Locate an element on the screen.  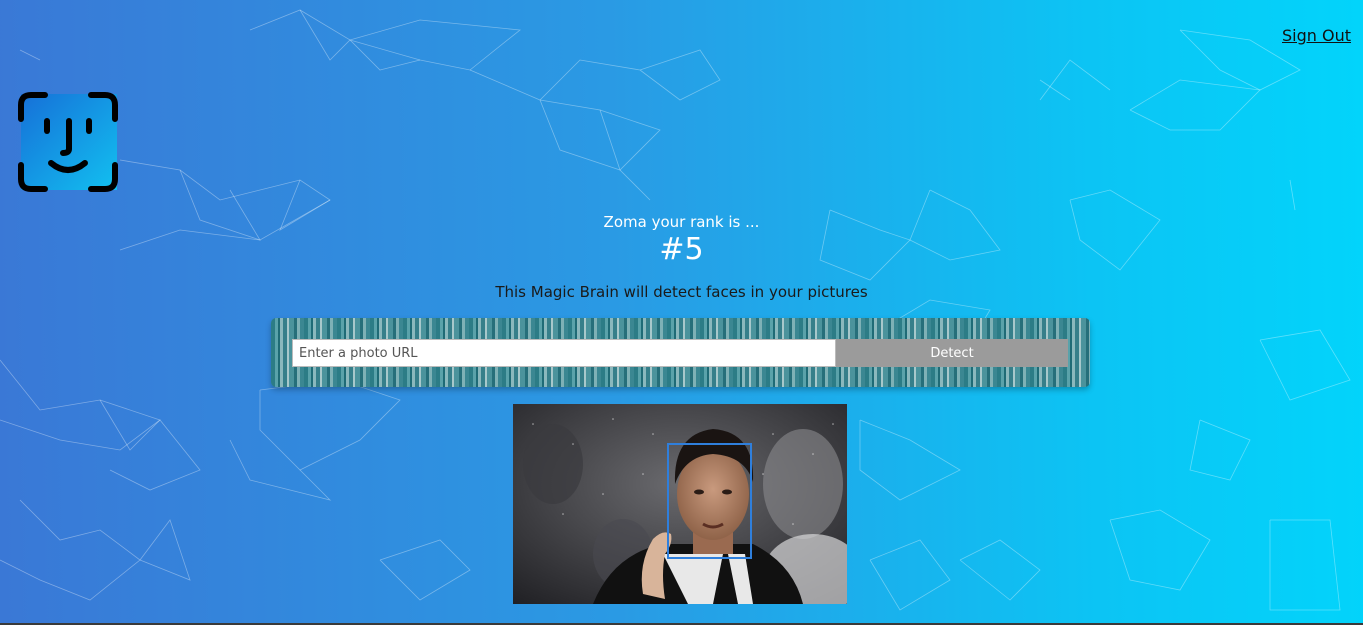
face-bounding-box is located at coordinates (709, 501).